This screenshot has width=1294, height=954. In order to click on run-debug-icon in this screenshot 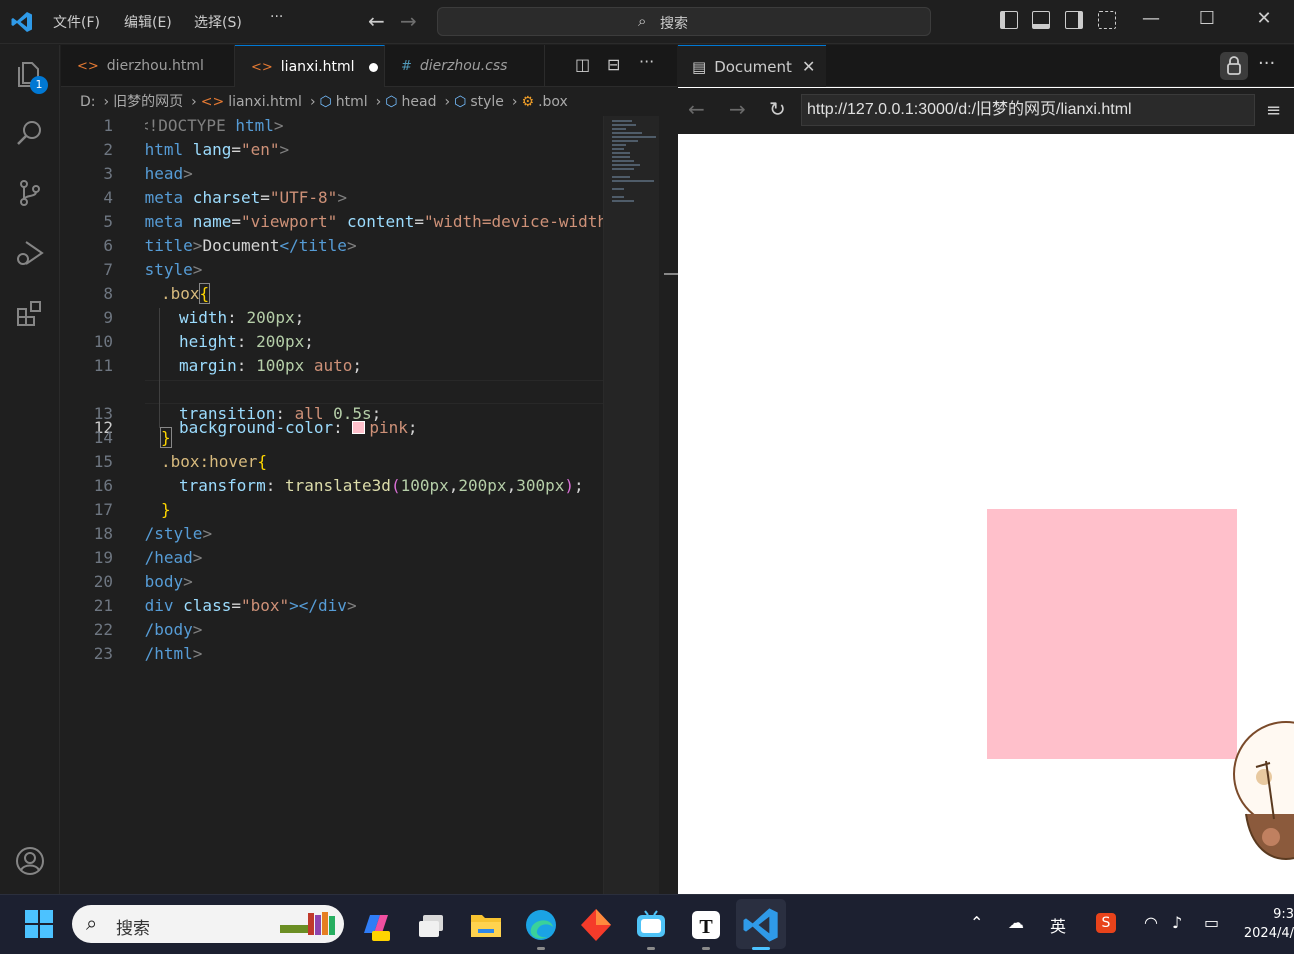, I will do `click(30, 253)`.